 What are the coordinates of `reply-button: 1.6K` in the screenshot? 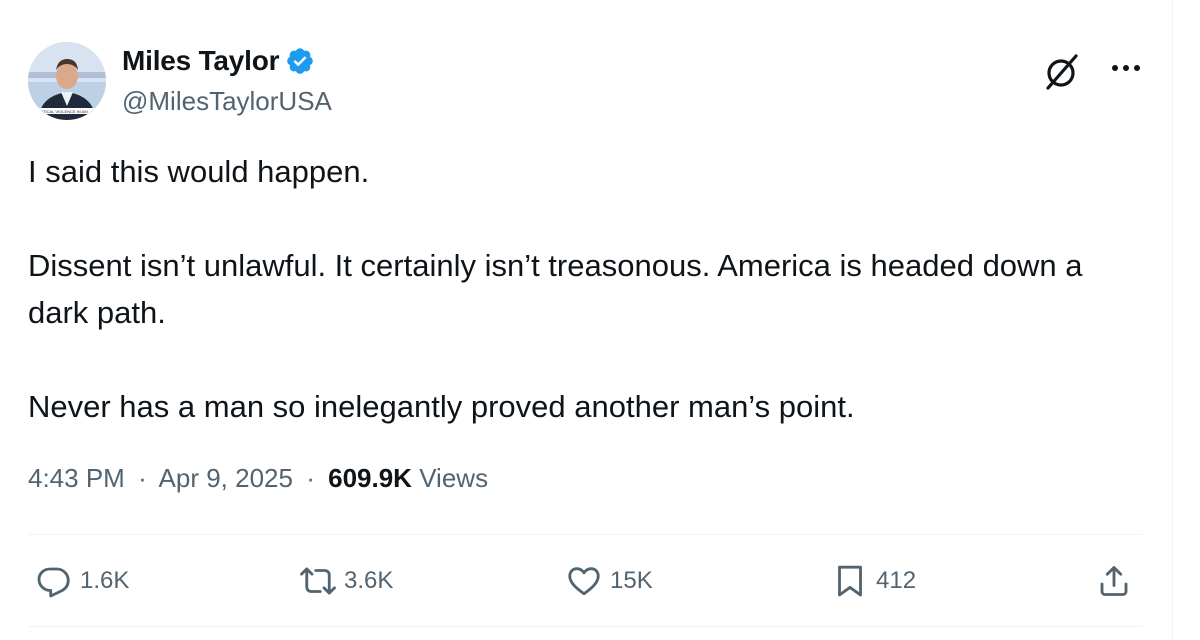 It's located at (82, 581).